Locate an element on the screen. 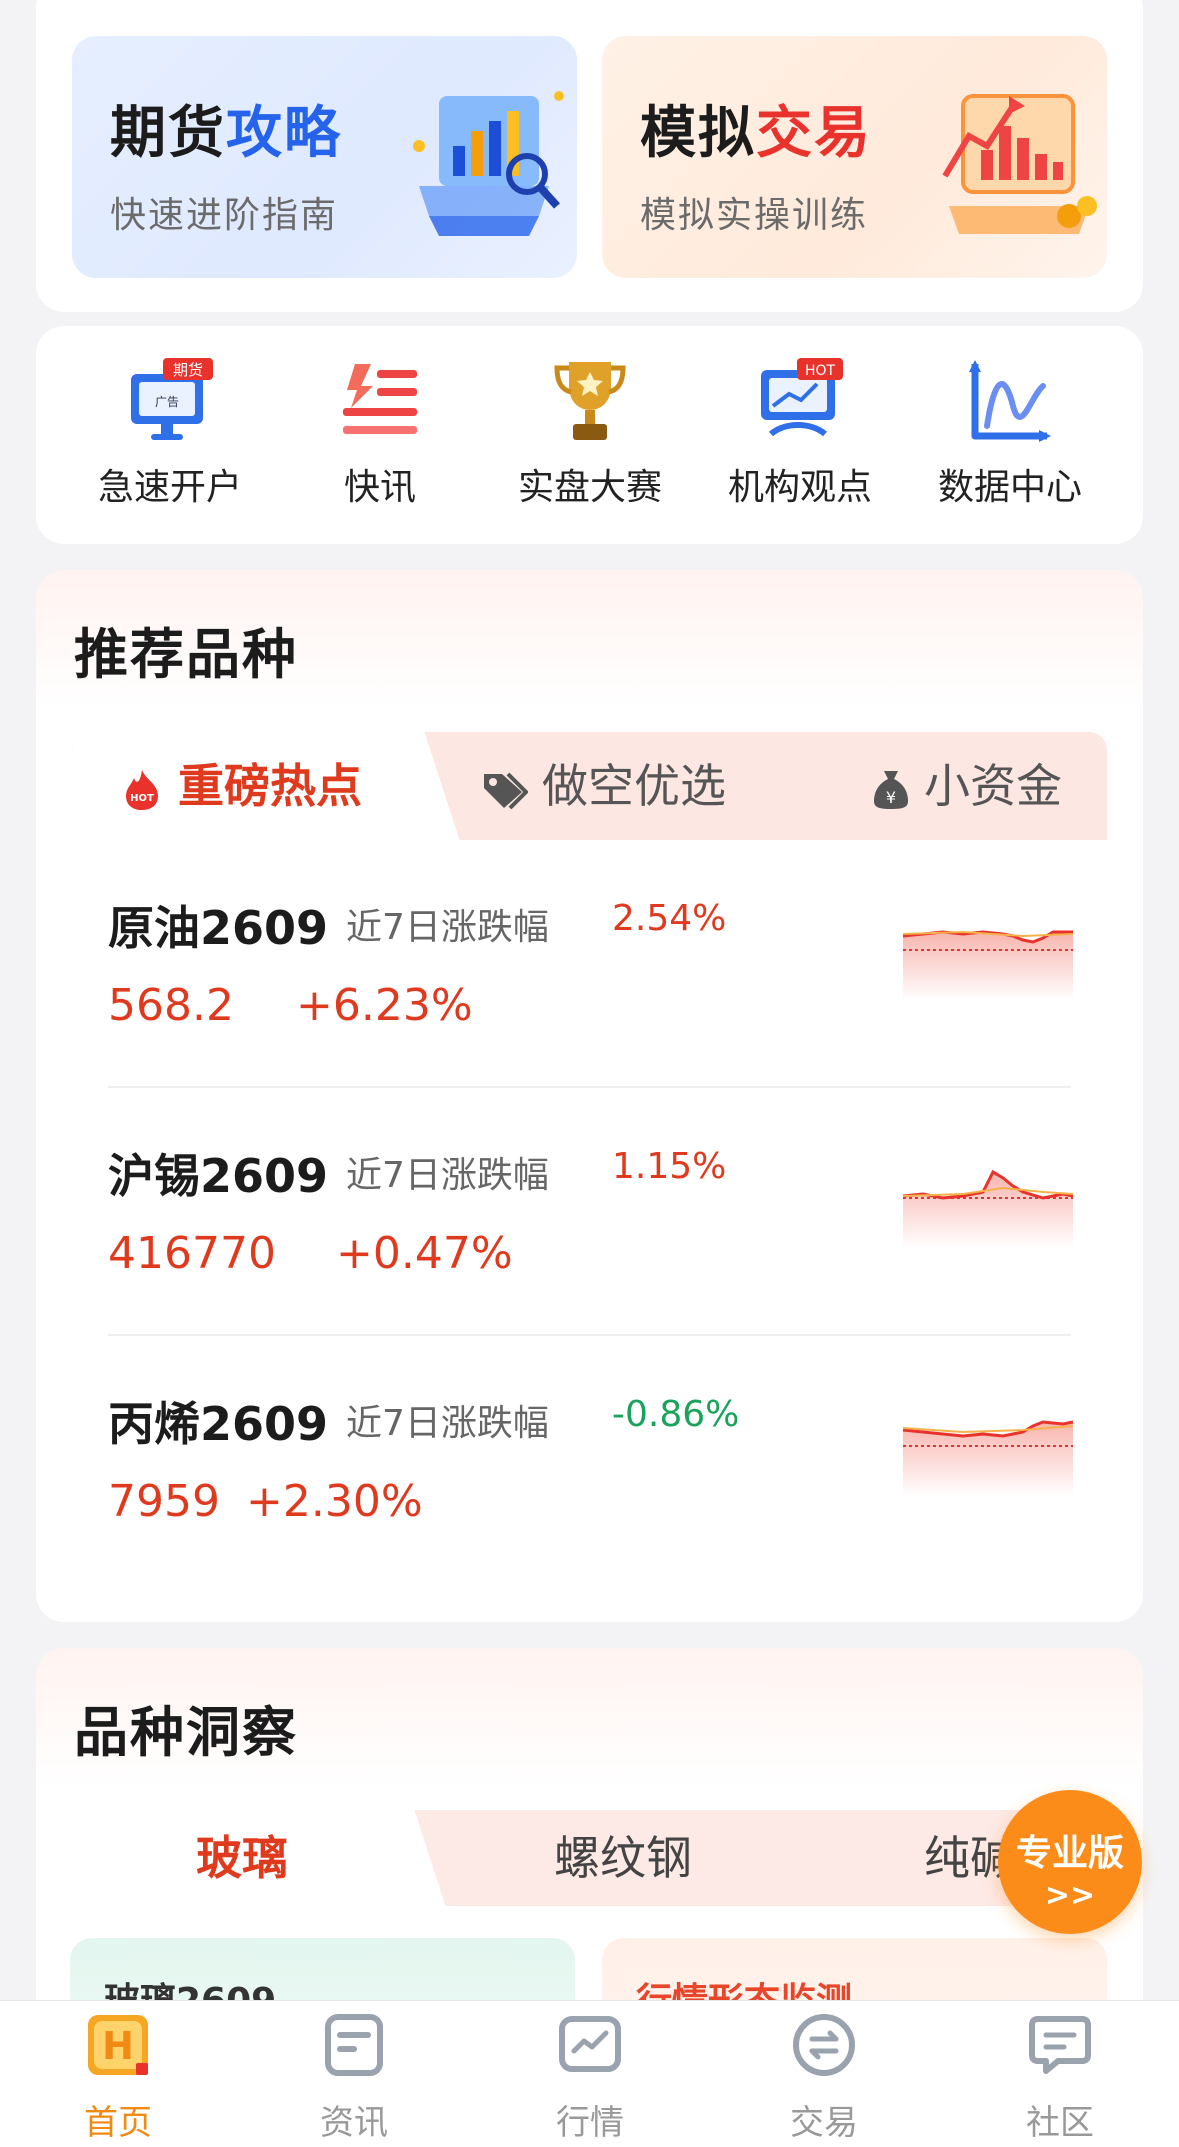 This screenshot has width=1179, height=2147. money-bag-icon: ¥ is located at coordinates (891, 789).